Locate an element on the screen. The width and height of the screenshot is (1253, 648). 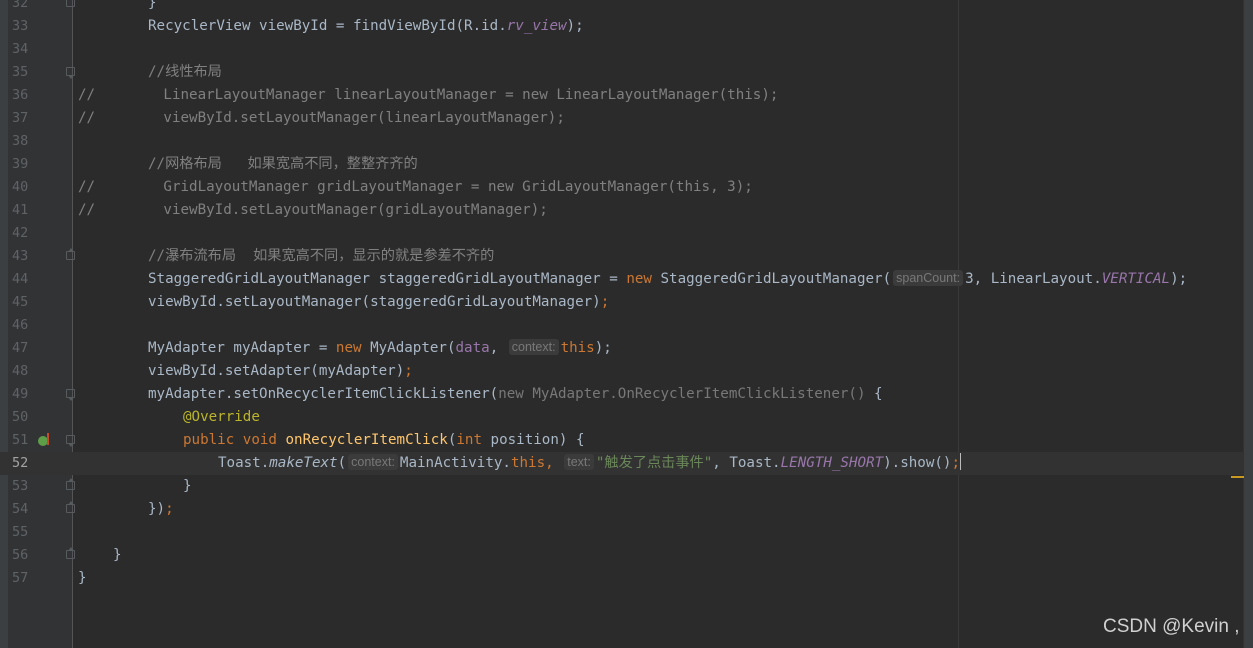
token: makeText is located at coordinates (303, 463).